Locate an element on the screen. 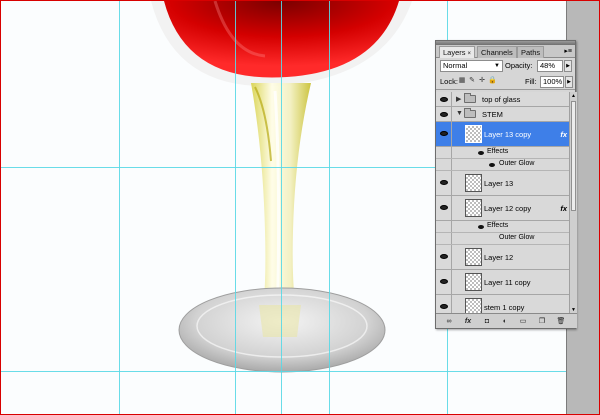 The height and width of the screenshot is (415, 600). panel-menu-icon: ▸≡ is located at coordinates (568, 51).